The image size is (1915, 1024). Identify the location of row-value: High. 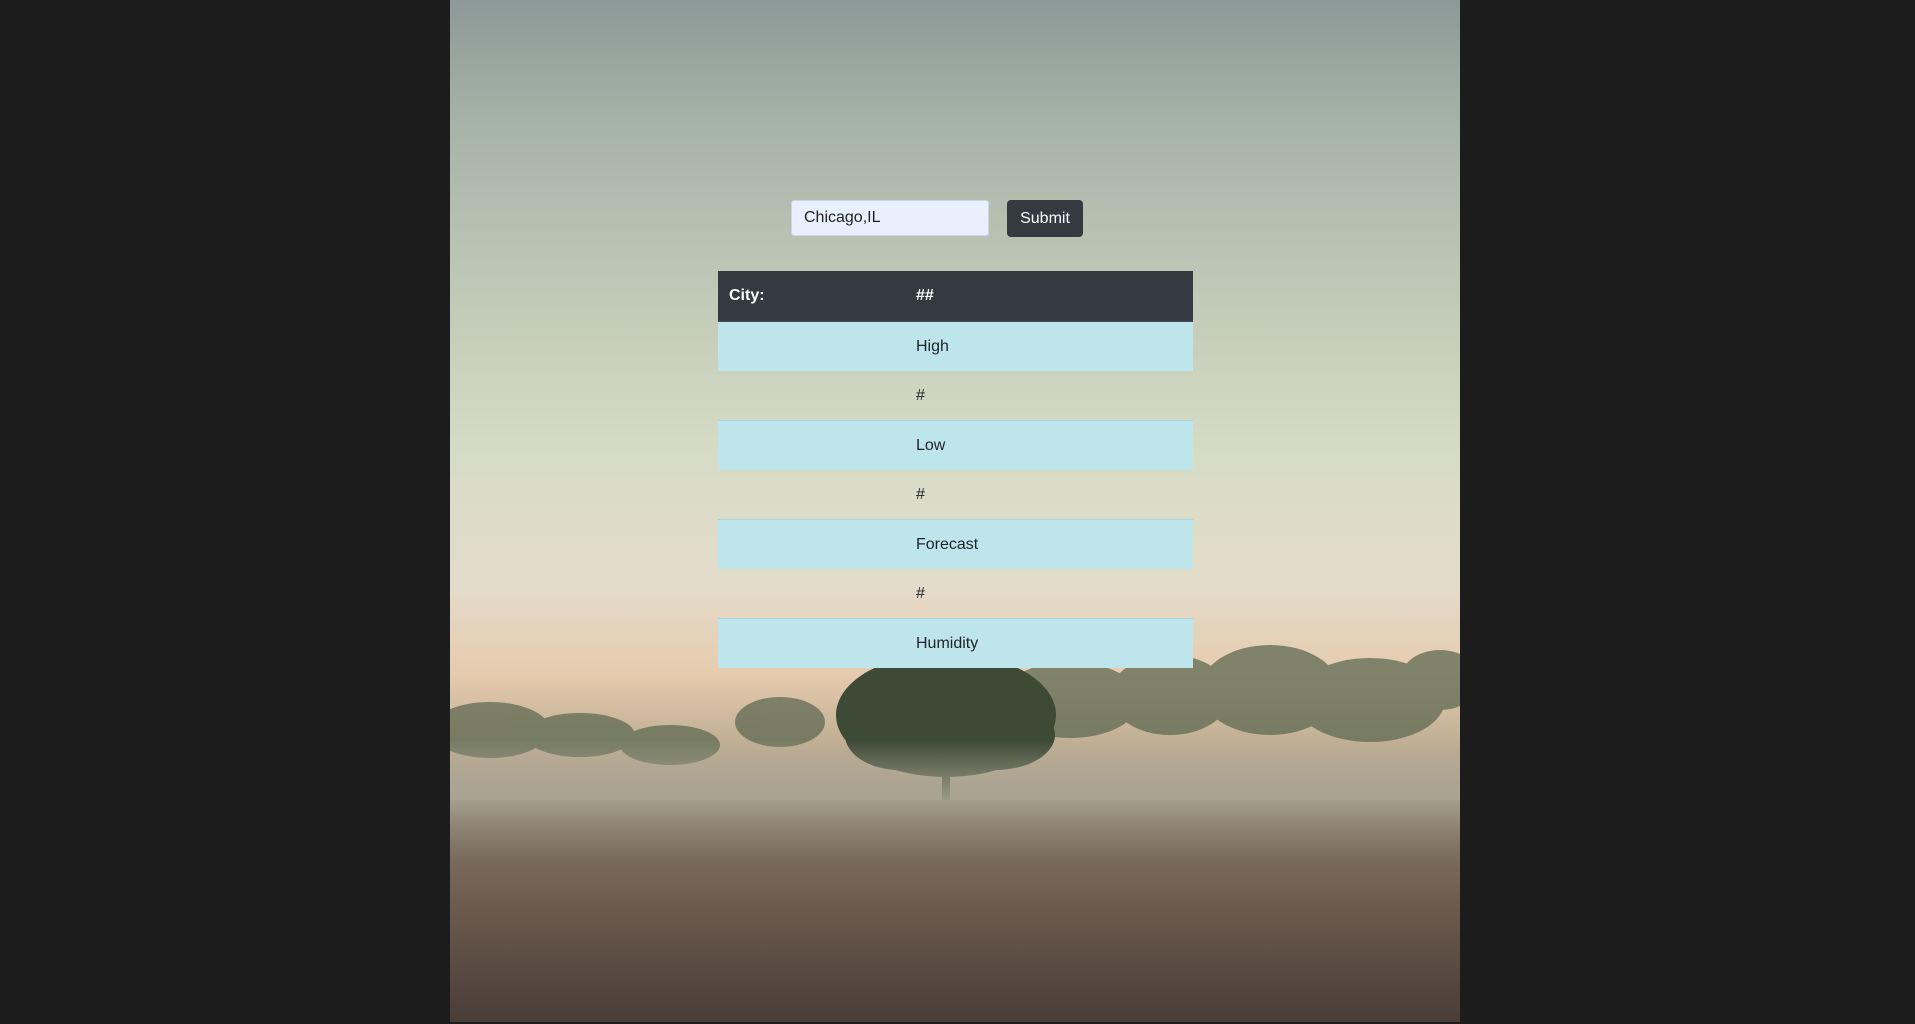
(1049, 346).